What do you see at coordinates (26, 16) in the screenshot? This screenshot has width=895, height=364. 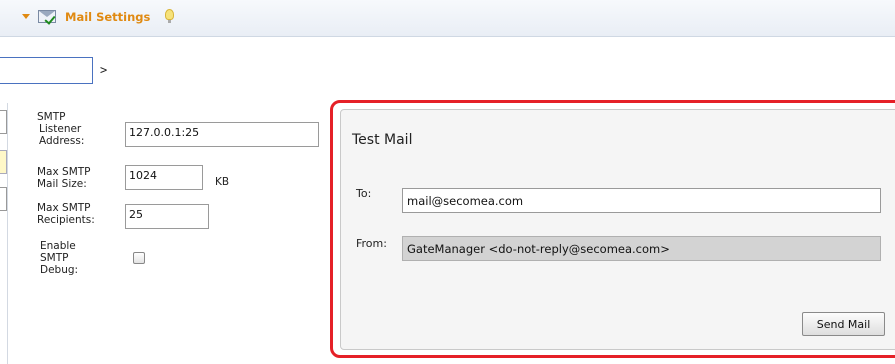 I see `collapse-arrow-icon` at bounding box center [26, 16].